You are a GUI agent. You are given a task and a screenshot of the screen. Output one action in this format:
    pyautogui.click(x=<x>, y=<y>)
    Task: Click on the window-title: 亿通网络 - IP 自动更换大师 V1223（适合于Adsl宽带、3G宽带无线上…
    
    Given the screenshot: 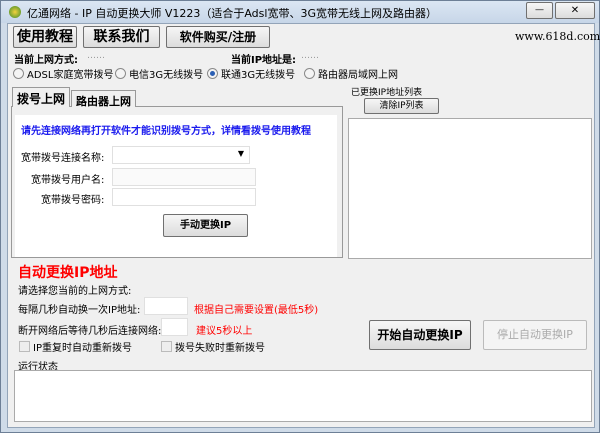 What is the action you would take?
    pyautogui.click(x=232, y=13)
    